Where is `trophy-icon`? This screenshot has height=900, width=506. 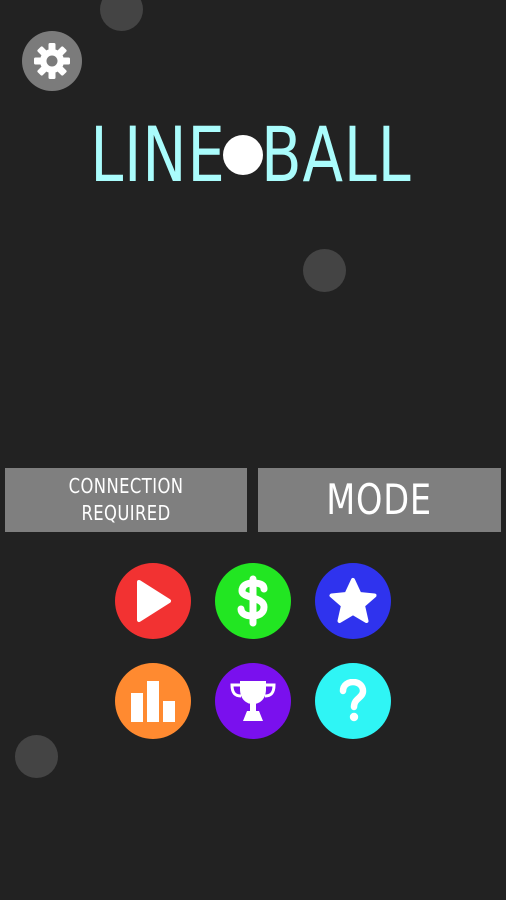 trophy-icon is located at coordinates (253, 701).